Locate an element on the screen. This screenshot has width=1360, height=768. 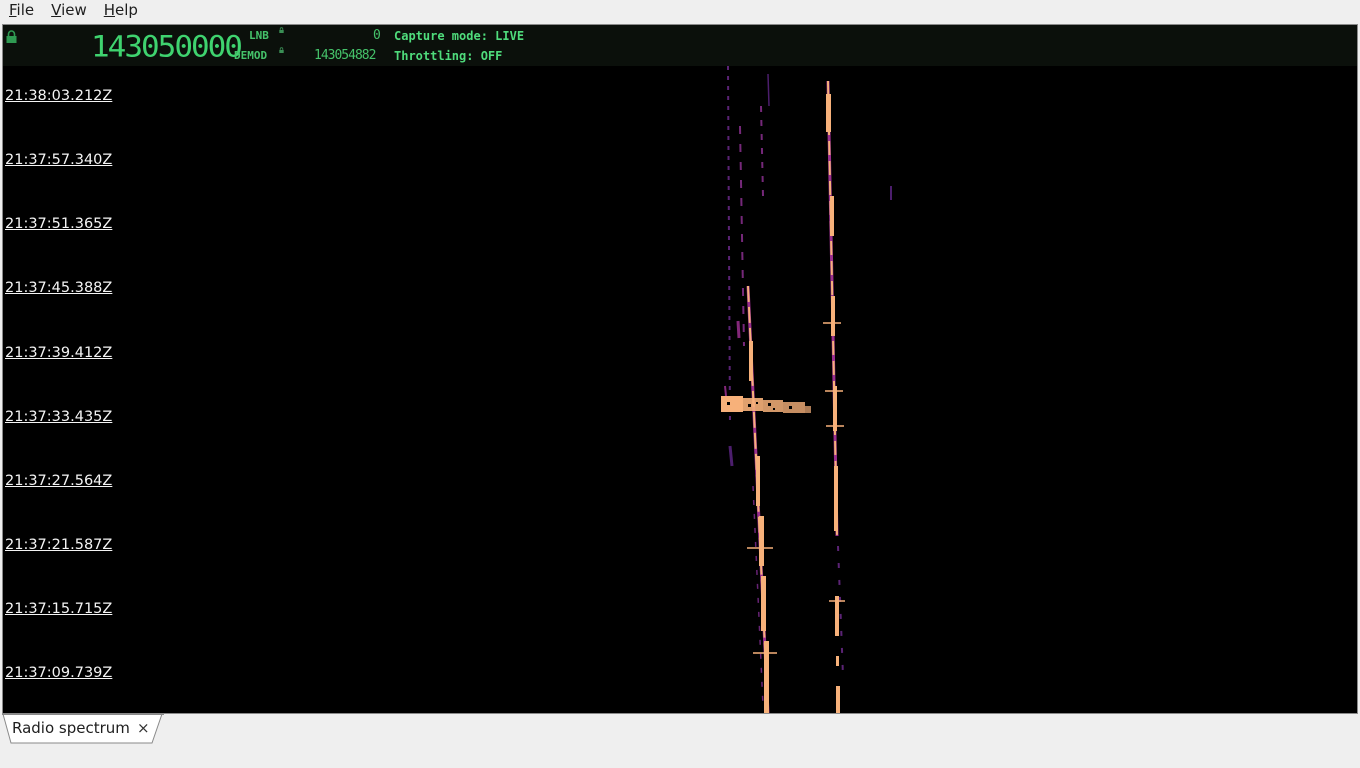
tab-radio-spectrum: Radio spectrum × is located at coordinates (83, 729).